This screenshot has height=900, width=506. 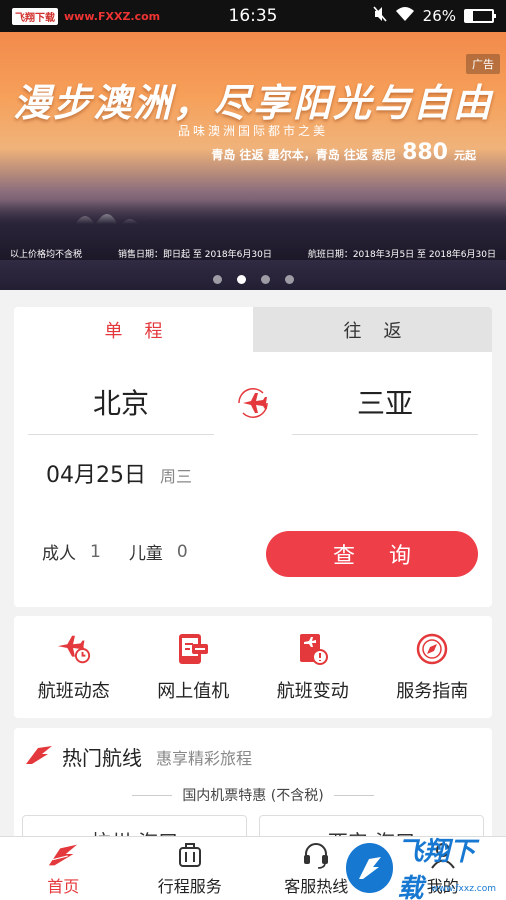 I want to click on home-icon, so click(x=63, y=855).